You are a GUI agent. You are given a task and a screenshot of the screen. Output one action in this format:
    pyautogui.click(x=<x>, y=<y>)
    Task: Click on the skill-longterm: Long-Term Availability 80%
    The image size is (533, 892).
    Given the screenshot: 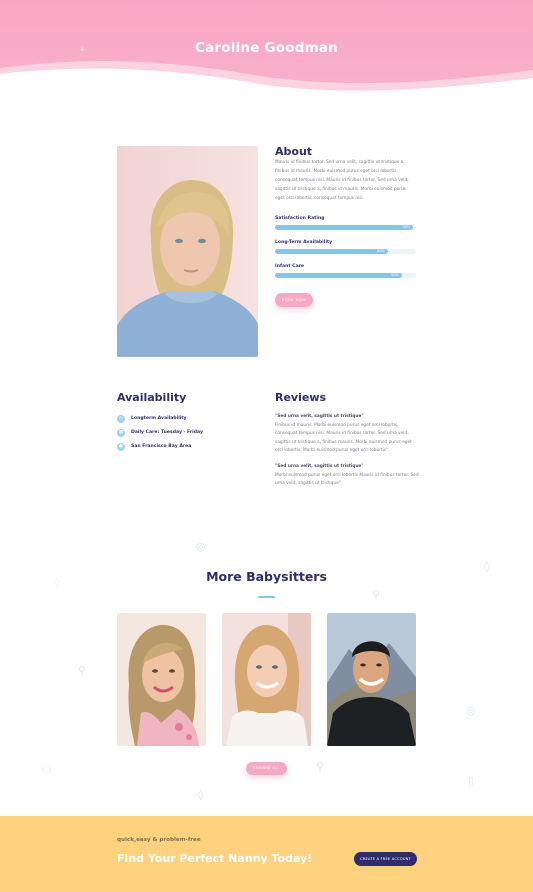 What is the action you would take?
    pyautogui.click(x=345, y=247)
    